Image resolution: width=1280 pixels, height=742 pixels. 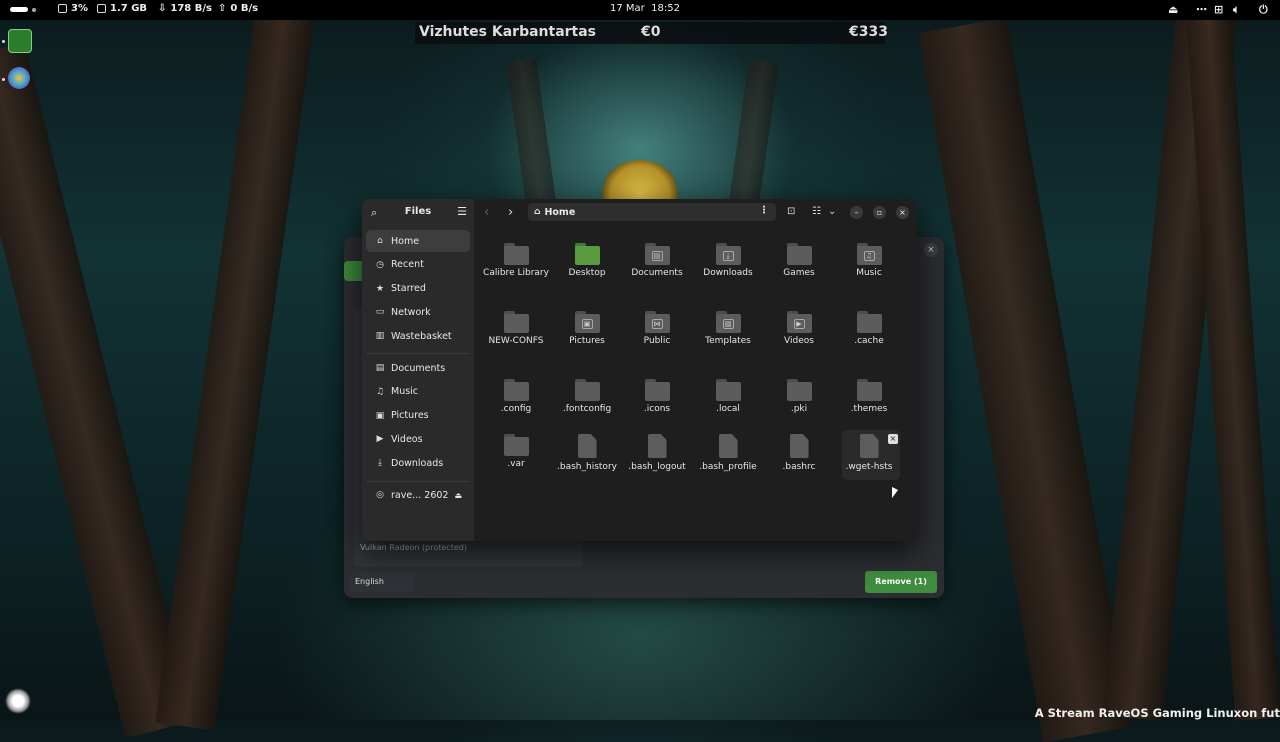 I want to click on sidebar-item-label: Home, so click(x=405, y=241).